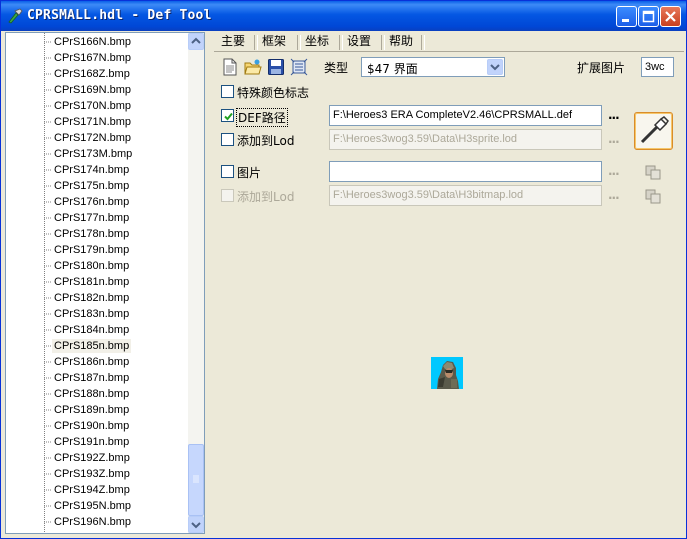 Image resolution: width=687 pixels, height=539 pixels. Describe the element at coordinates (273, 93) in the screenshot. I see `special-color-label: 特殊颜色标志` at that location.